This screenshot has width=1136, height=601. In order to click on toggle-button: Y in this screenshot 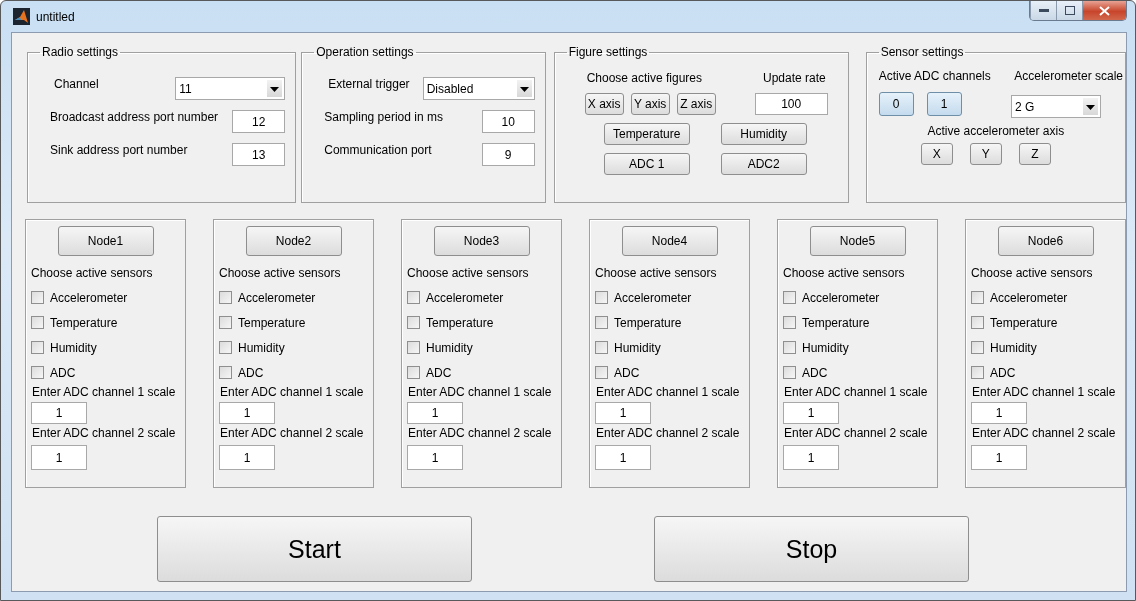, I will do `click(985, 154)`.